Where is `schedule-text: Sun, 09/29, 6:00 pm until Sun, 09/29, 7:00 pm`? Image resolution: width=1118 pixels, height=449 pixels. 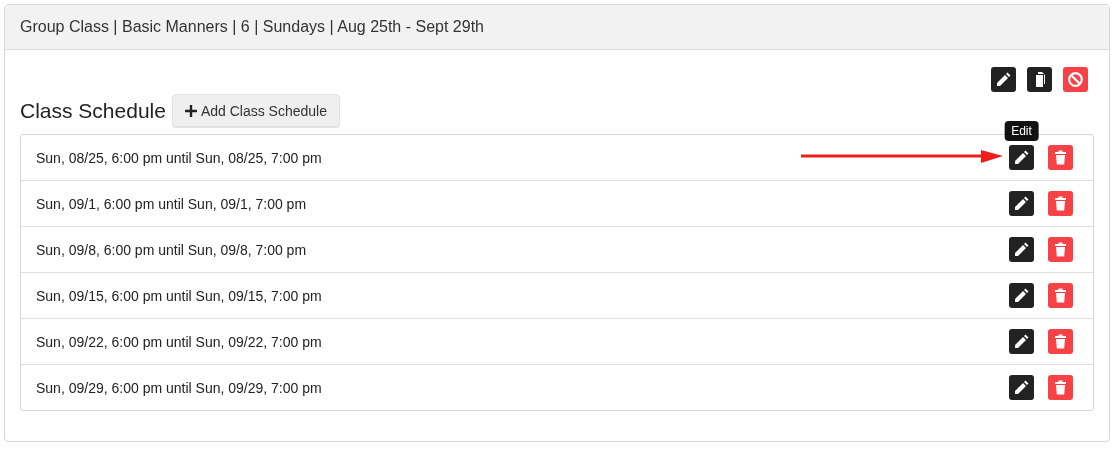
schedule-text: Sun, 09/29, 6:00 pm until Sun, 09/29, 7:00 pm is located at coordinates (179, 387).